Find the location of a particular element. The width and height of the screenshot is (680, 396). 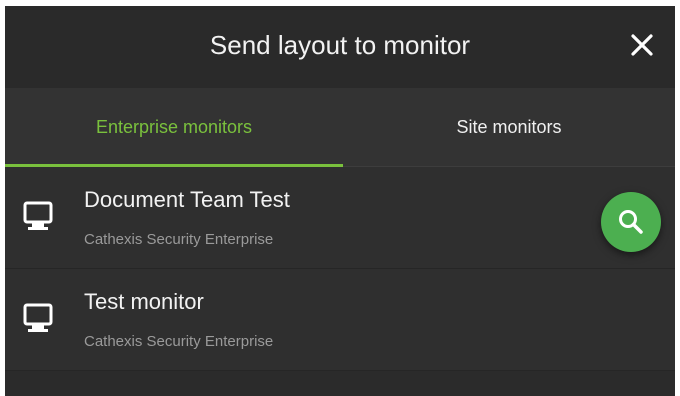

monitor-name: Test monitor is located at coordinates (144, 301).